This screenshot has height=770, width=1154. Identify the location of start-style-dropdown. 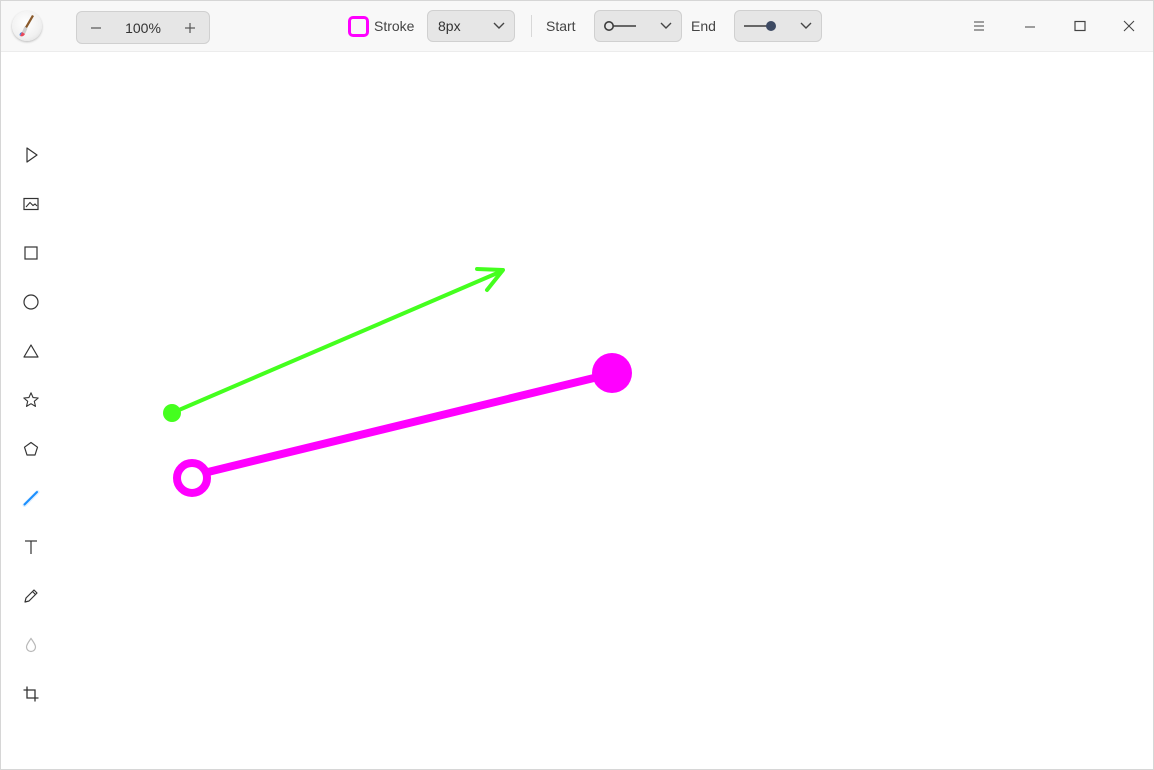
(638, 26).